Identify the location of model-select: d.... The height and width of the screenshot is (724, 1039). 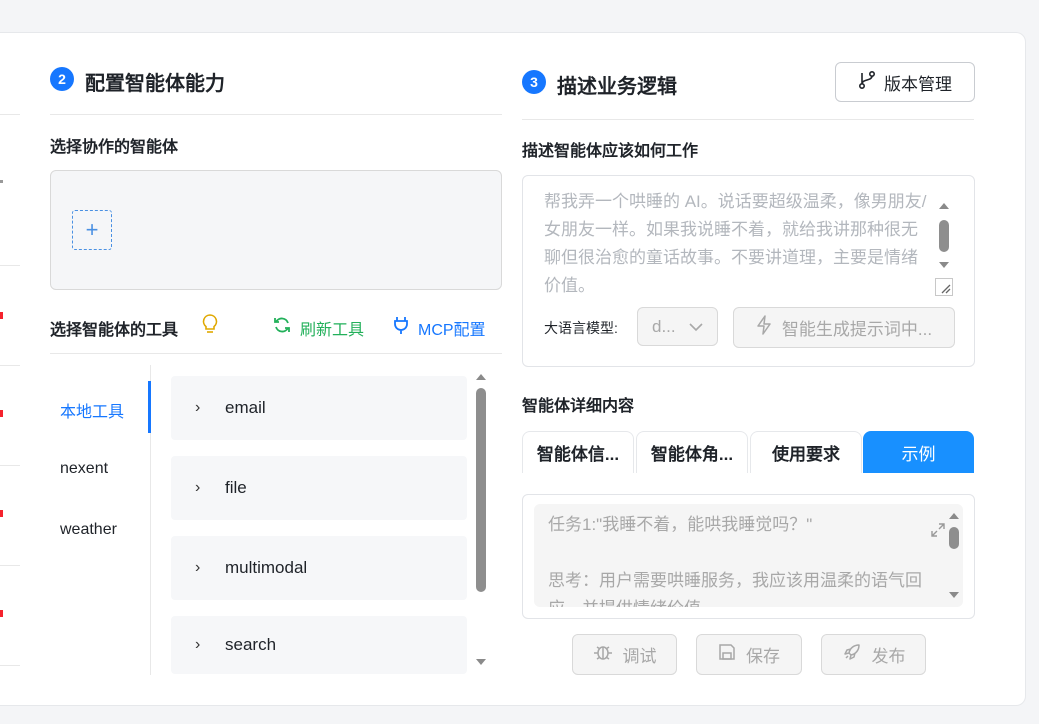
(677, 326).